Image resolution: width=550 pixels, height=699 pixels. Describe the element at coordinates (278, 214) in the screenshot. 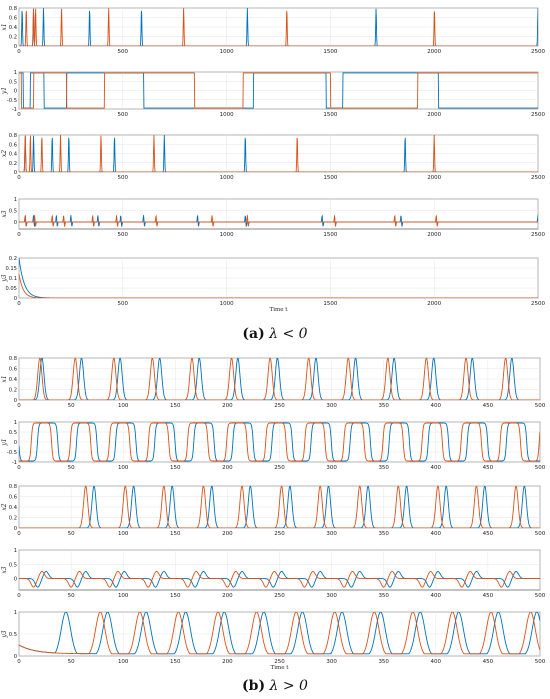

I see `axes-frame` at that location.